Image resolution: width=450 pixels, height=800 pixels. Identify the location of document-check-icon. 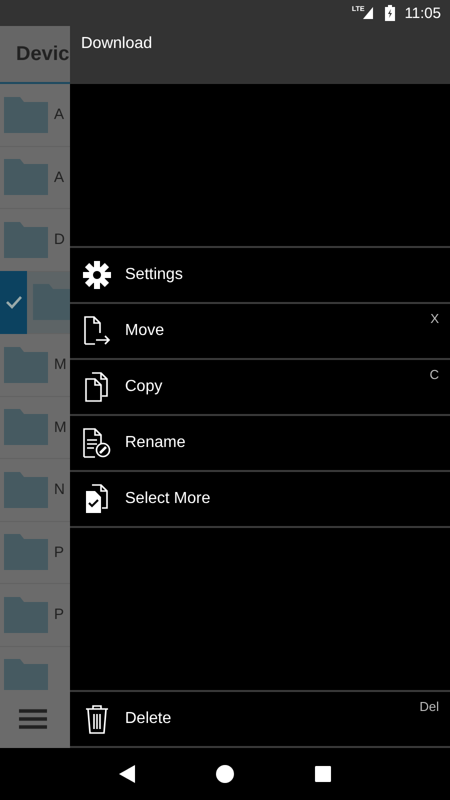
(97, 499).